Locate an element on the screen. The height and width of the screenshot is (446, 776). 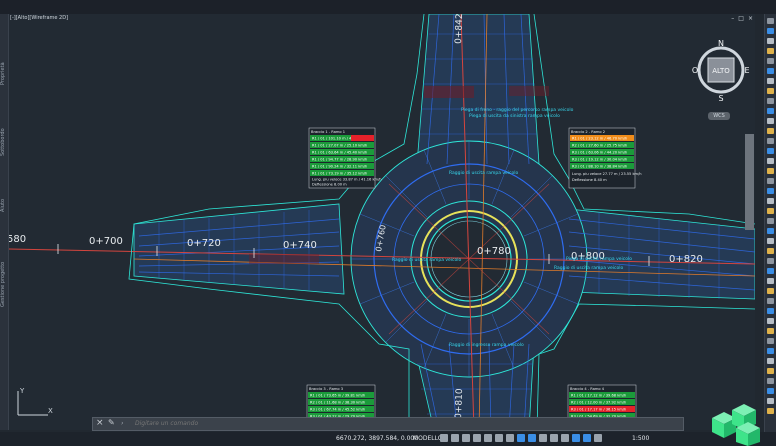
table-2-row: R1 / 01 / 23.12 m / 46.70 km/h is located at coordinates (599, 139).